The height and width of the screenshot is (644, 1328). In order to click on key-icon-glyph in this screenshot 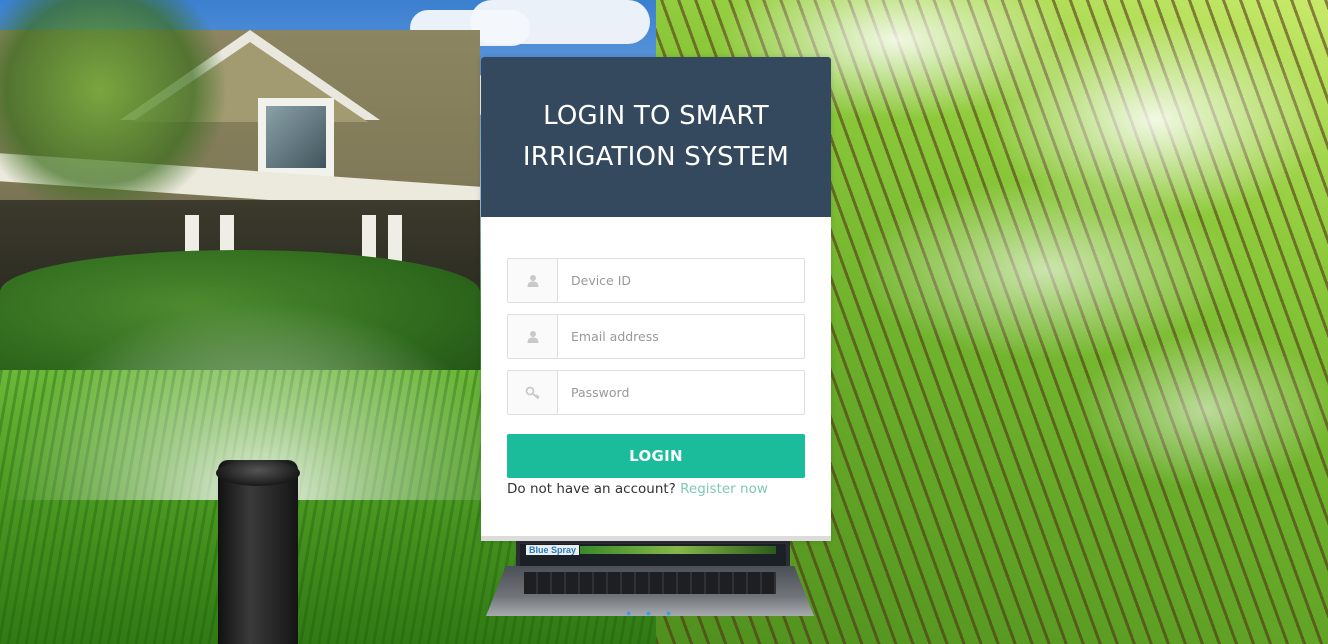, I will do `click(532, 392)`.